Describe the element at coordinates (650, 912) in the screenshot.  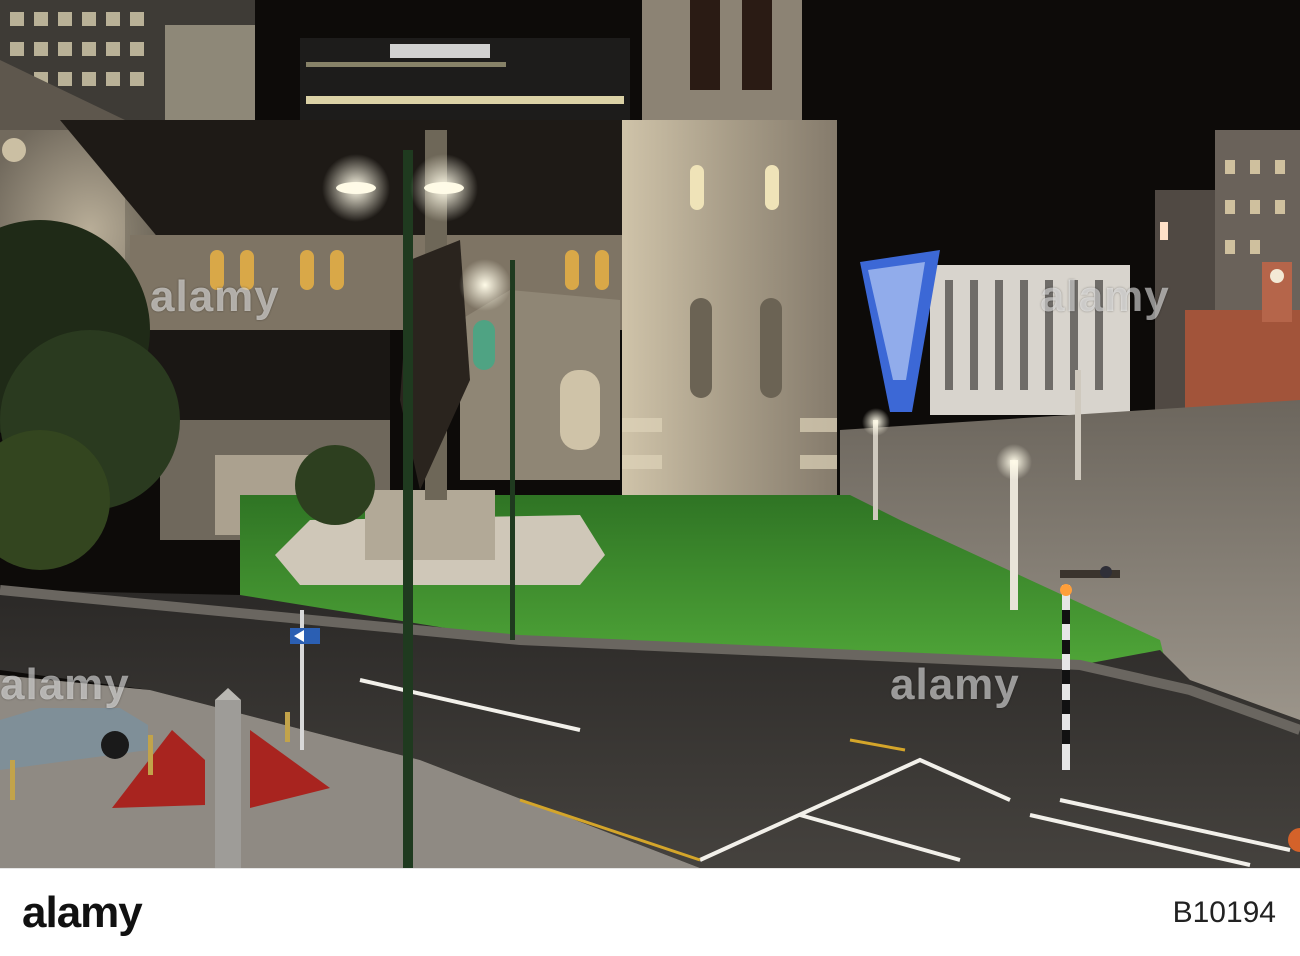
I see `footer-bar: alamy B10194` at that location.